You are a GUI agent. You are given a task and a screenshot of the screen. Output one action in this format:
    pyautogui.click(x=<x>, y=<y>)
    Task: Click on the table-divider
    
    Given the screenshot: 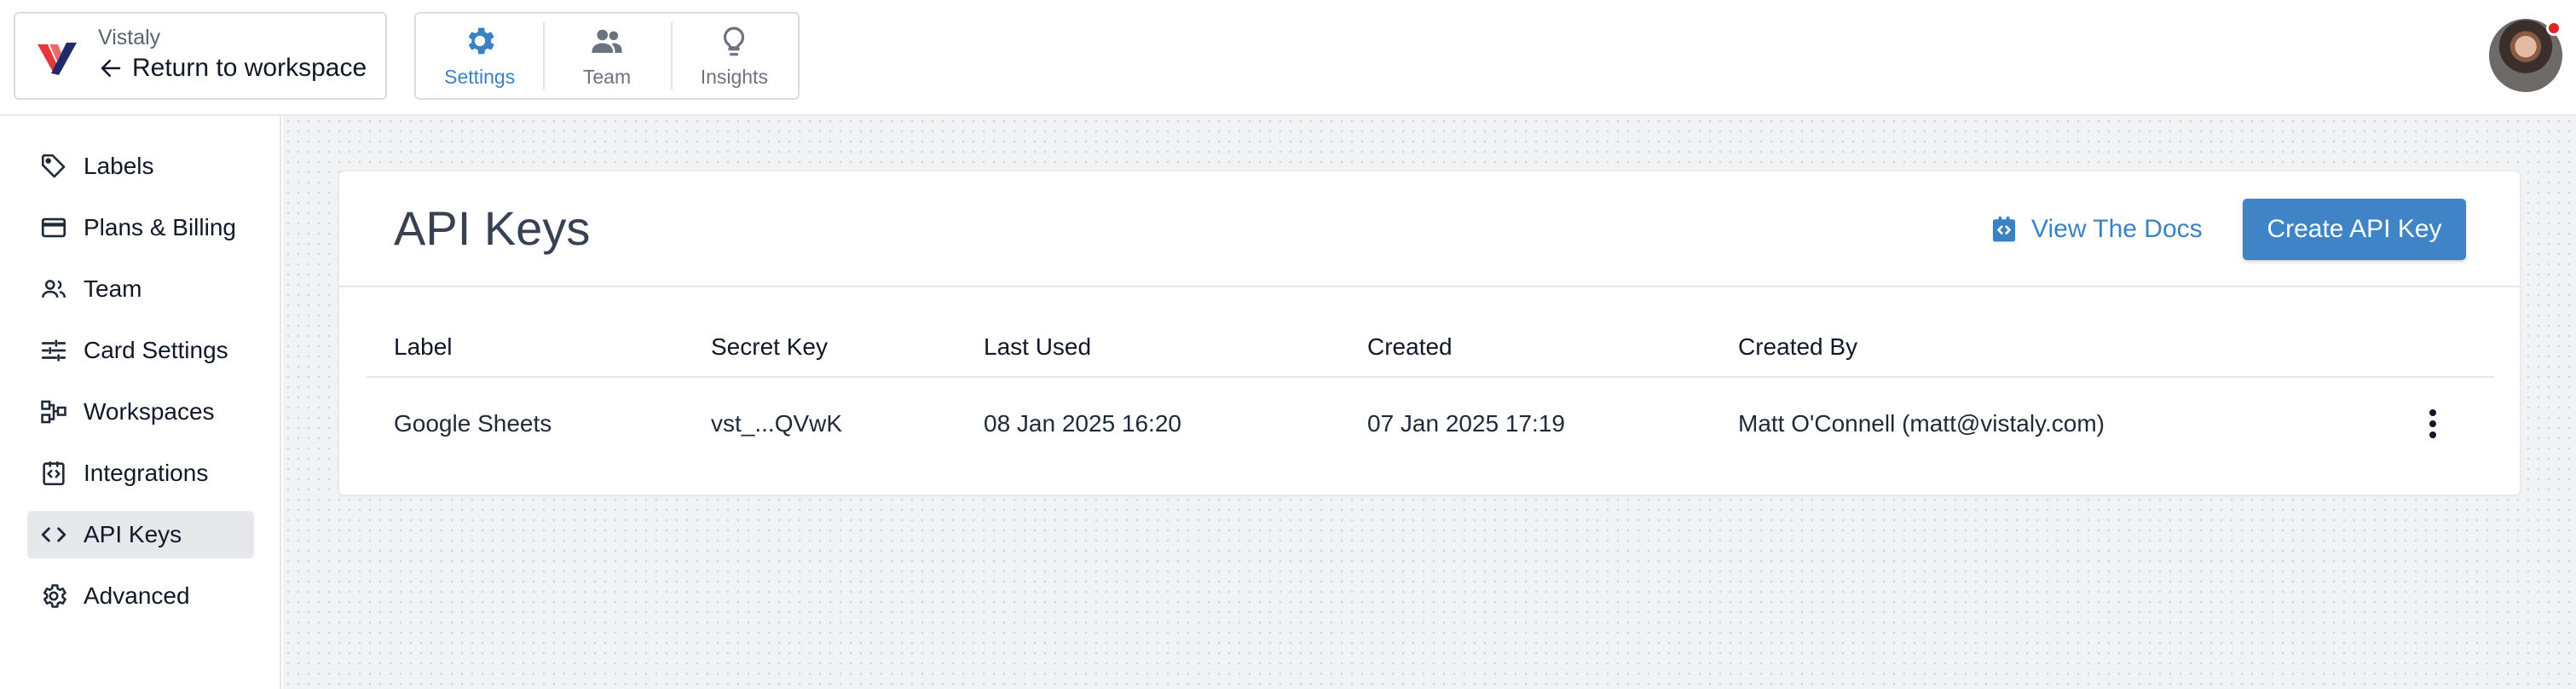 What is the action you would take?
    pyautogui.click(x=1430, y=377)
    